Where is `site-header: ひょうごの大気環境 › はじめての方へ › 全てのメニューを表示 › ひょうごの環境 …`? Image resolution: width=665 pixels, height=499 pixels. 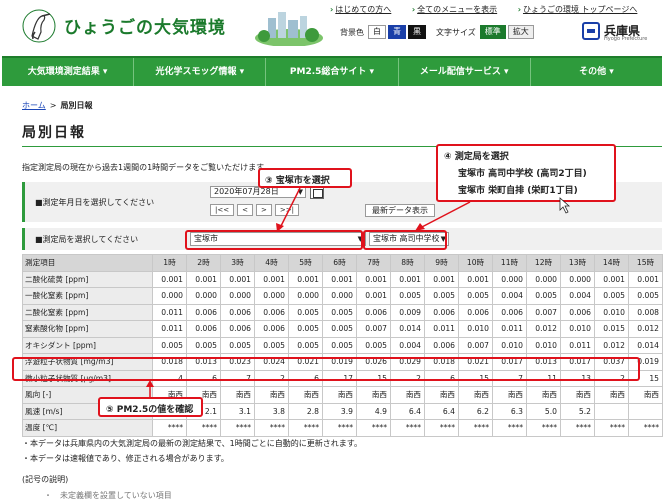
site-header: ひょうごの大気環境 › はじめての方へ › 全てのメニューを表示 › ひょうごの環境 … is located at coordinates (332, 26).